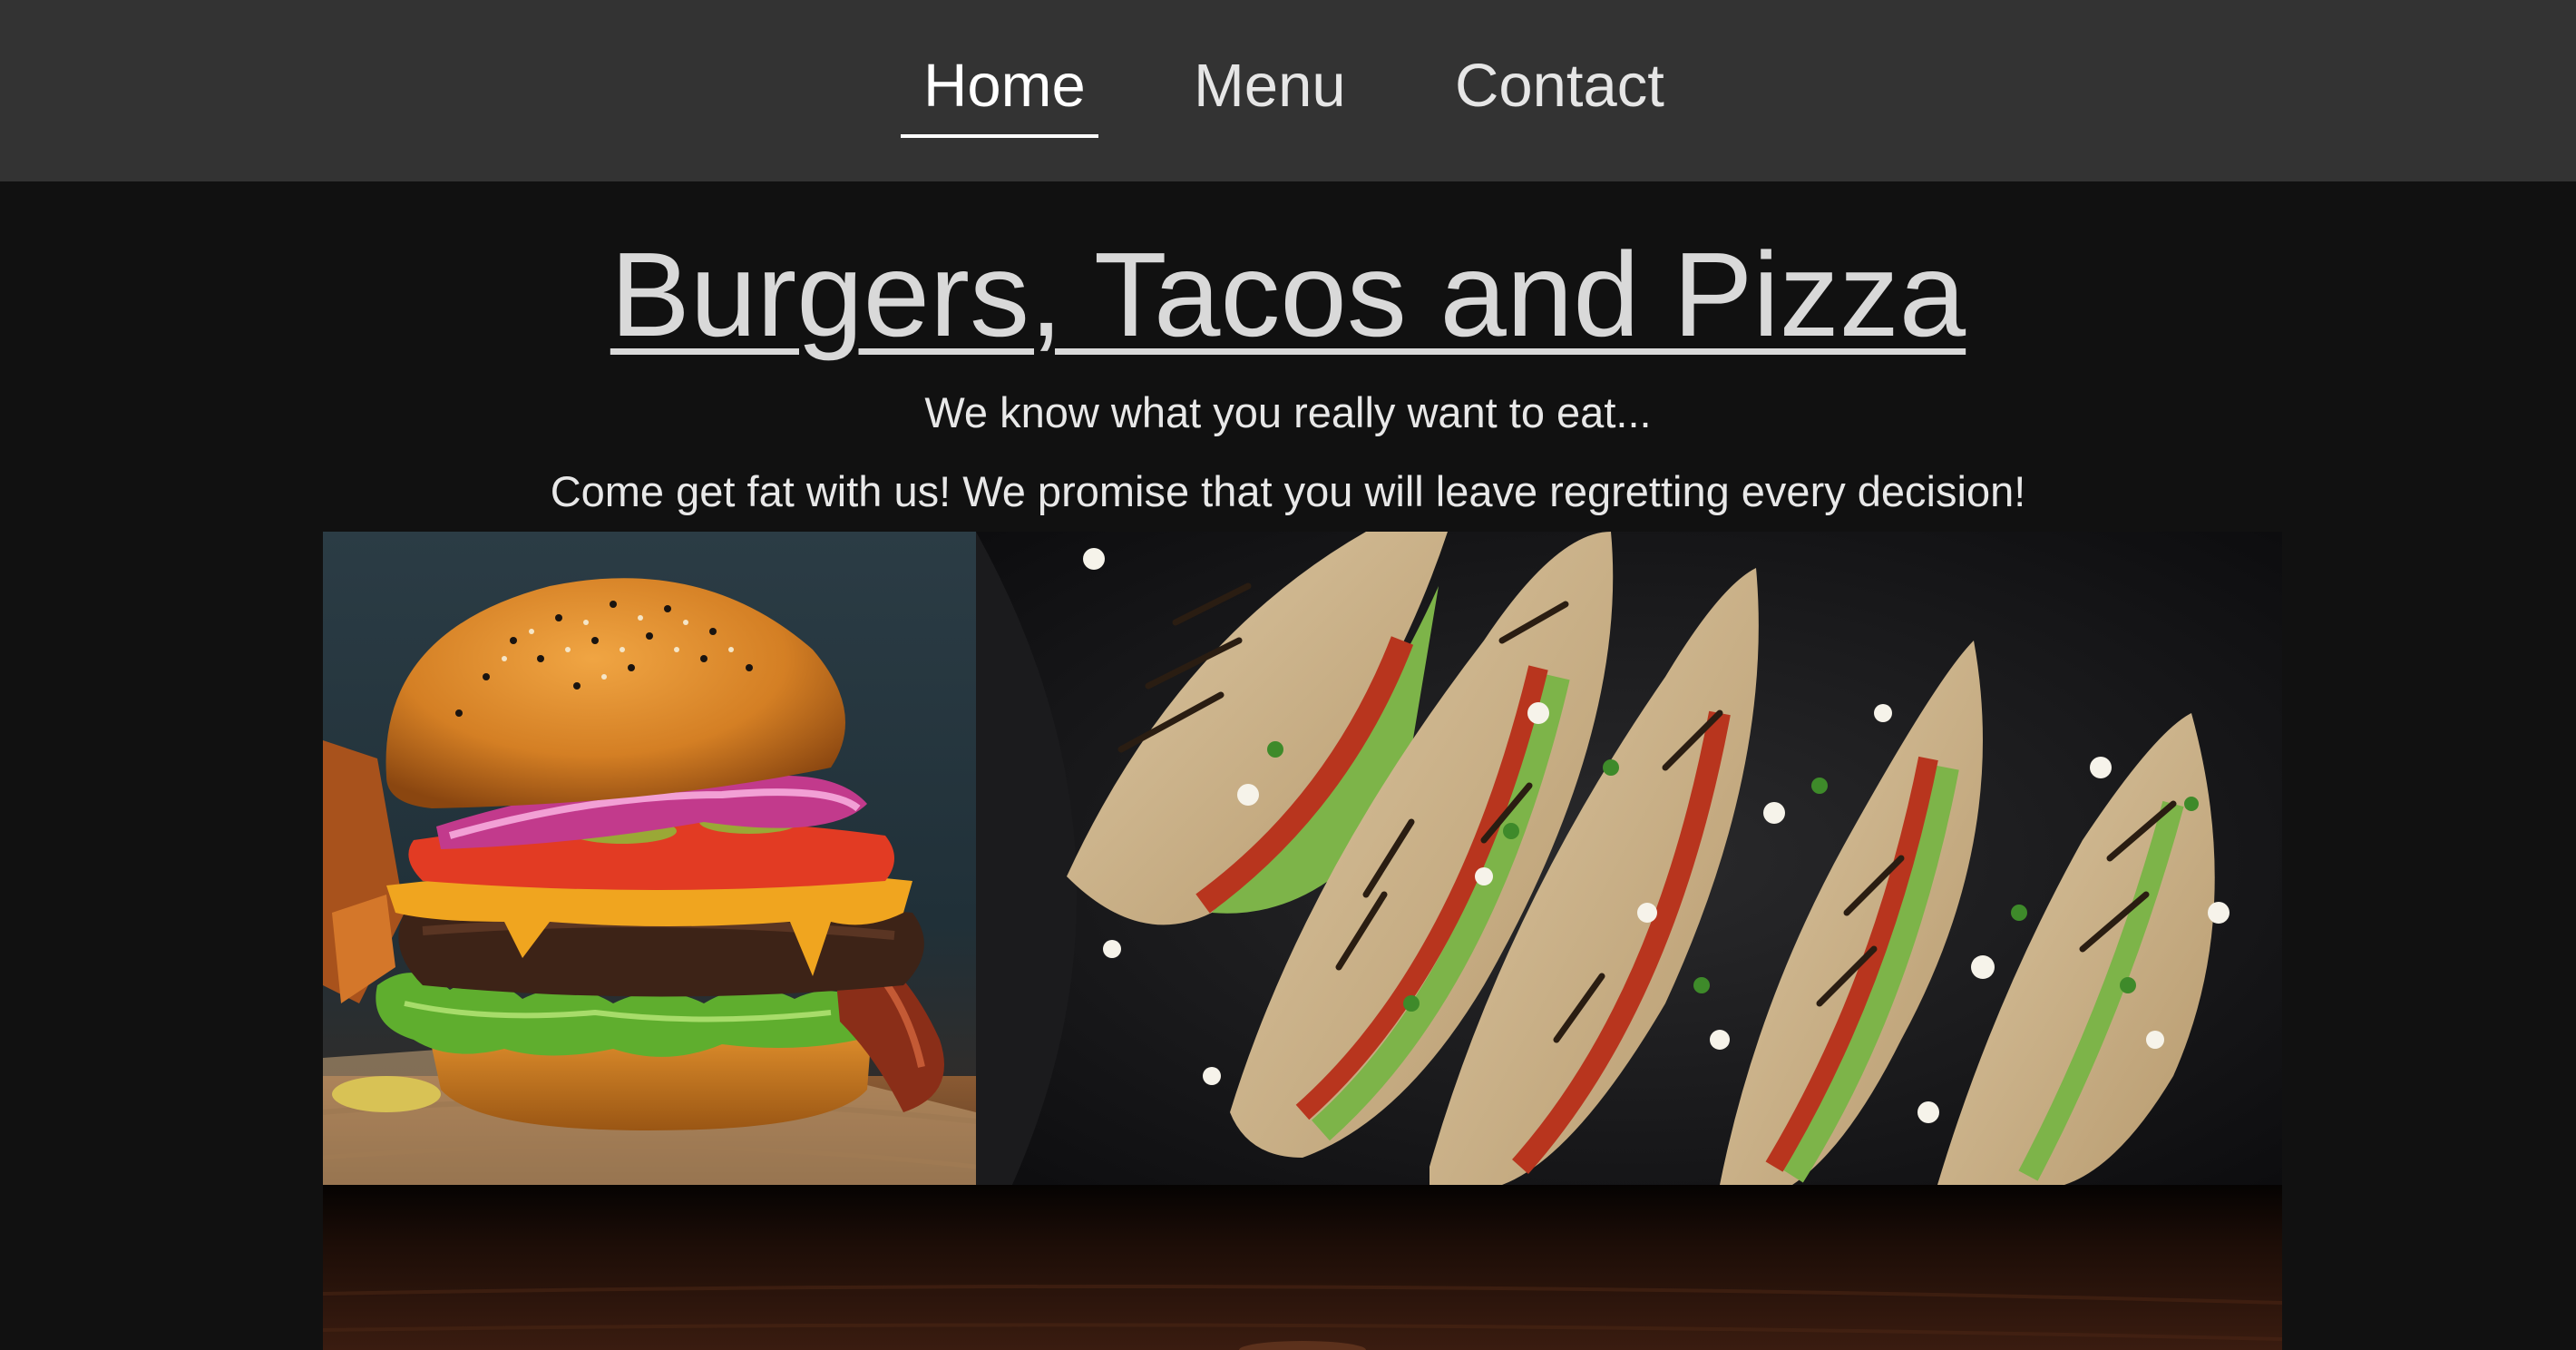  What do you see at coordinates (1288, 294) in the screenshot?
I see `page-title: Burgers, Tacos and Pizza` at bounding box center [1288, 294].